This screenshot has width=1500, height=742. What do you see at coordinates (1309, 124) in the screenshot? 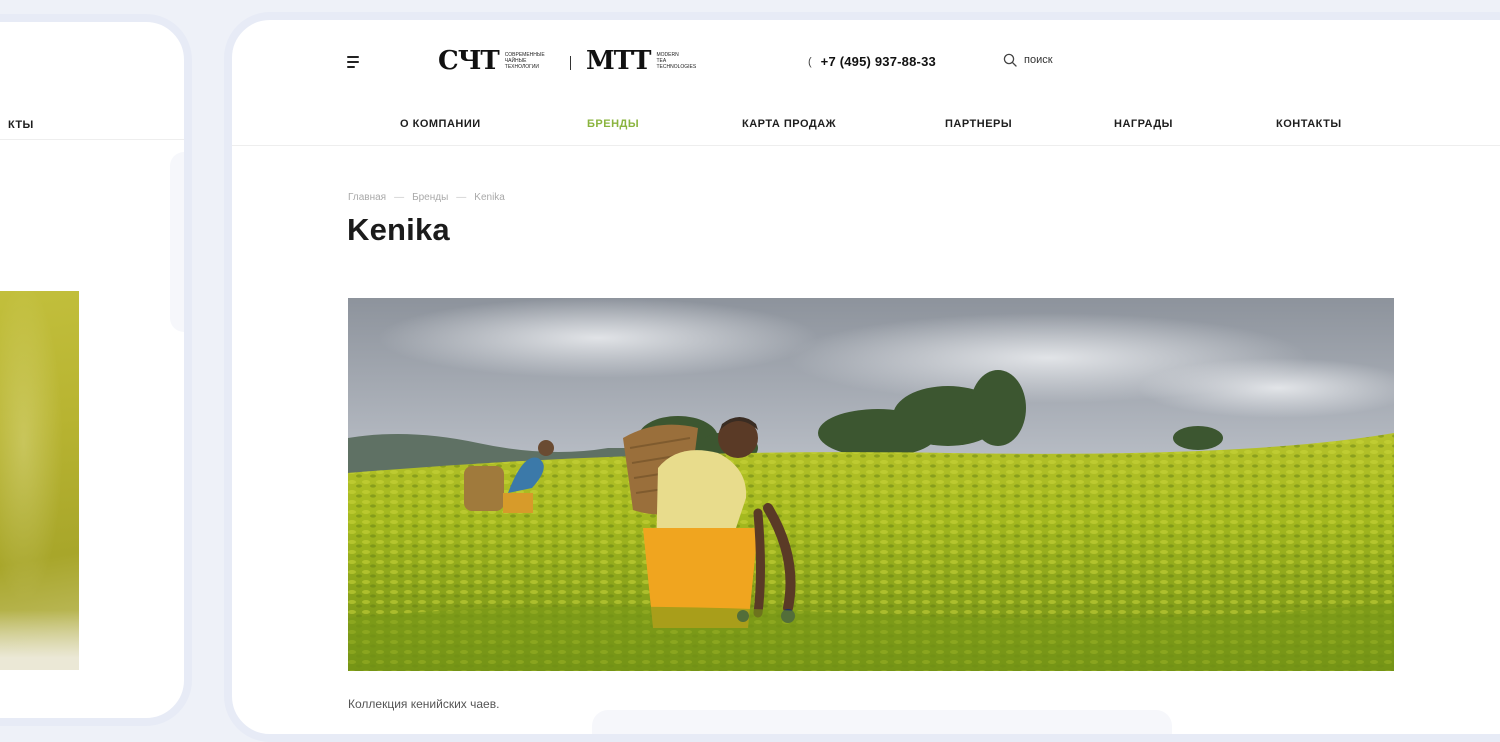
I see `nav-item-contacts: КОНТАКТЫ` at bounding box center [1309, 124].